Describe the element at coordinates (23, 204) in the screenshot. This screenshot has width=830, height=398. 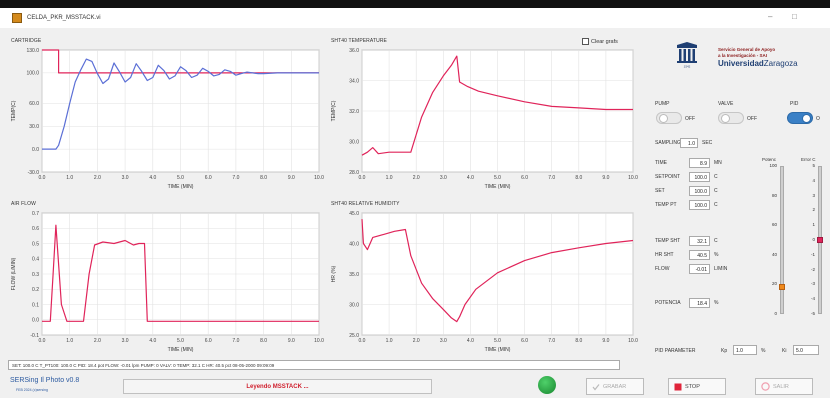
I see `chart-title-air-flow: AIR FLOW` at that location.